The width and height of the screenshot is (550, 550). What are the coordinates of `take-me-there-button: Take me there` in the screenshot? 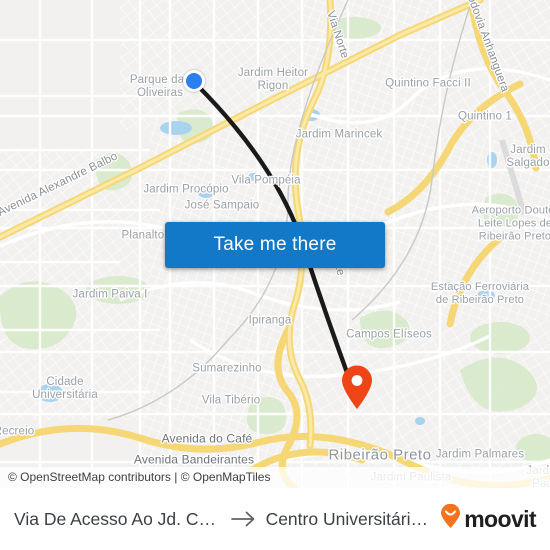 It's located at (275, 245).